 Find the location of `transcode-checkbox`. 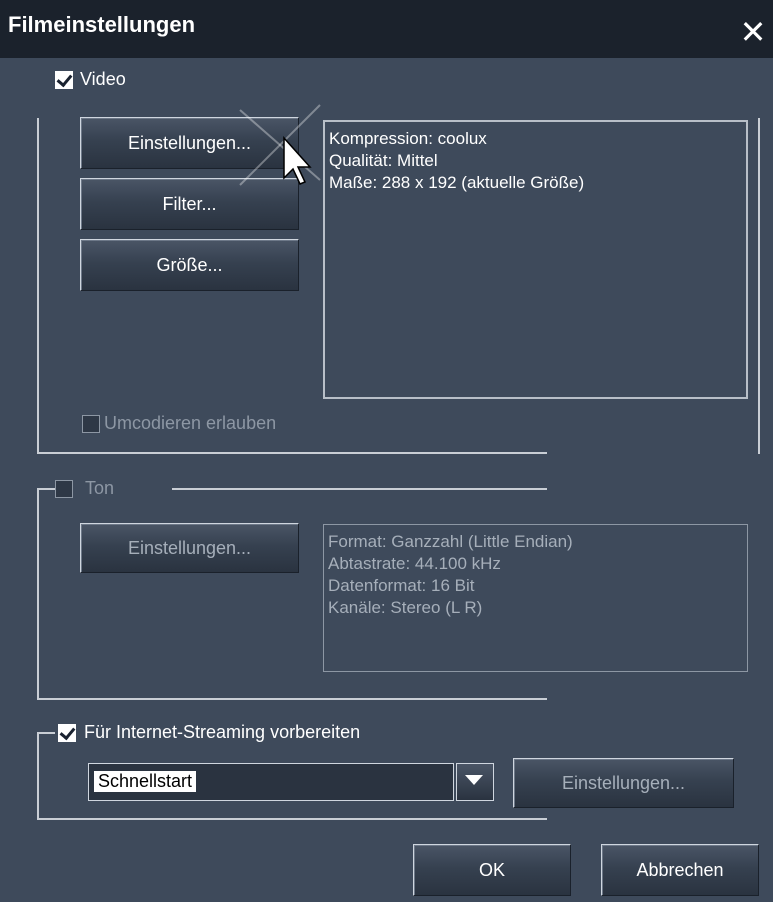

transcode-checkbox is located at coordinates (91, 424).